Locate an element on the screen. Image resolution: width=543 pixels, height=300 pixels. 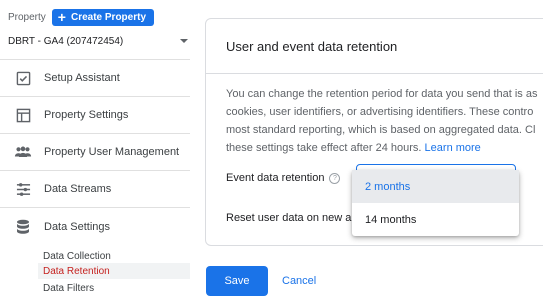
create-property-label: Create Property is located at coordinates (108, 17).